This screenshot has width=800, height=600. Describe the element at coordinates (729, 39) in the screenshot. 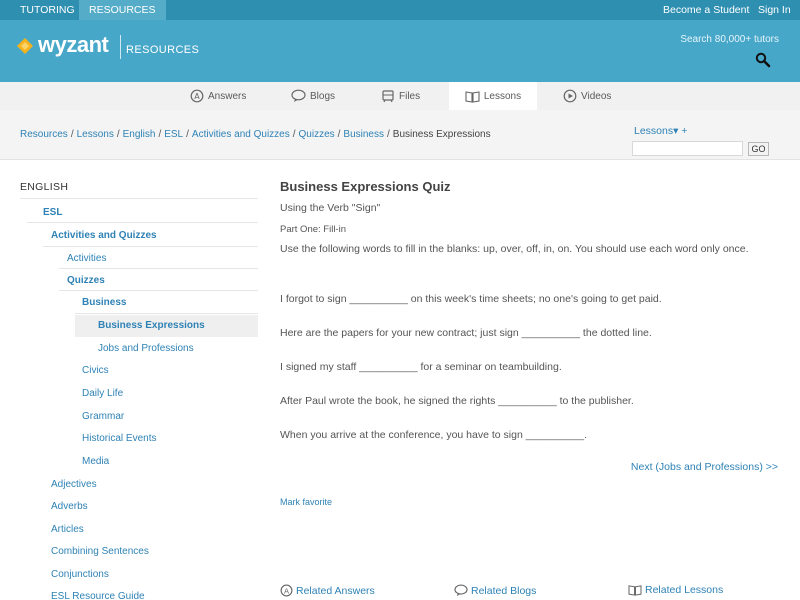

I see `search-tutors-label: Search 80,000+ tutors` at that location.